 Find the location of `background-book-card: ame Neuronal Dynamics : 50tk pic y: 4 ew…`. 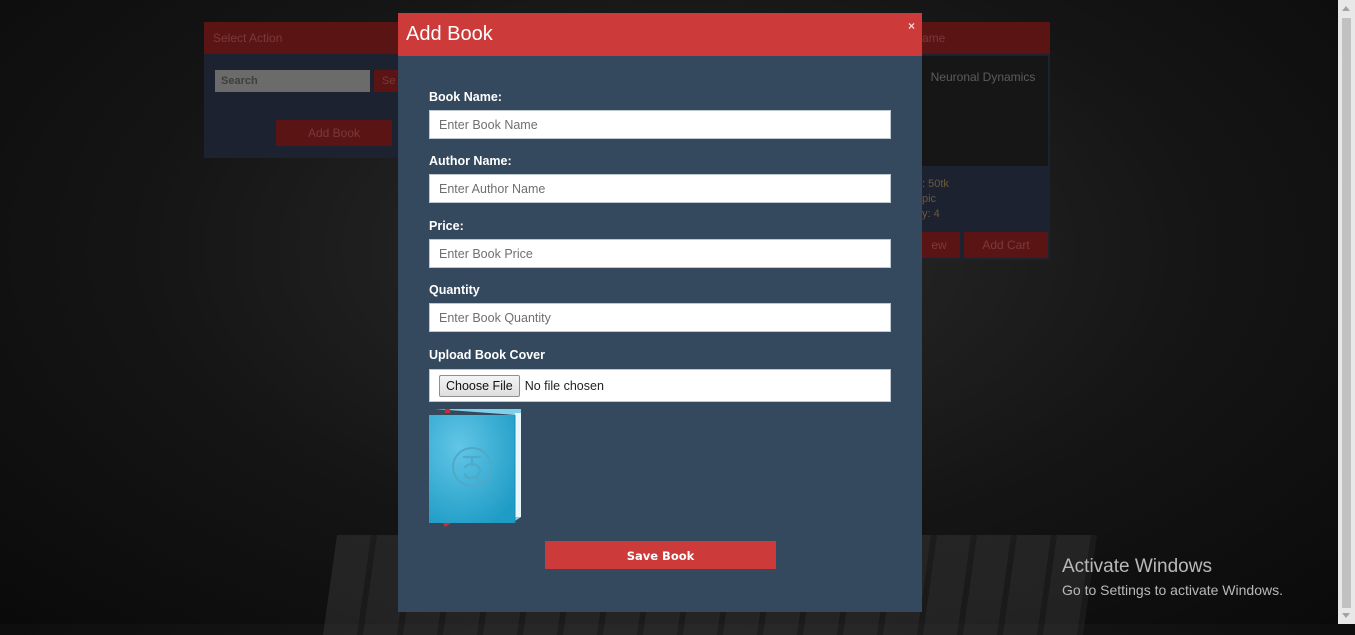

background-book-card: ame Neuronal Dynamics : 50tk pic y: 4 ew… is located at coordinates (984, 141).